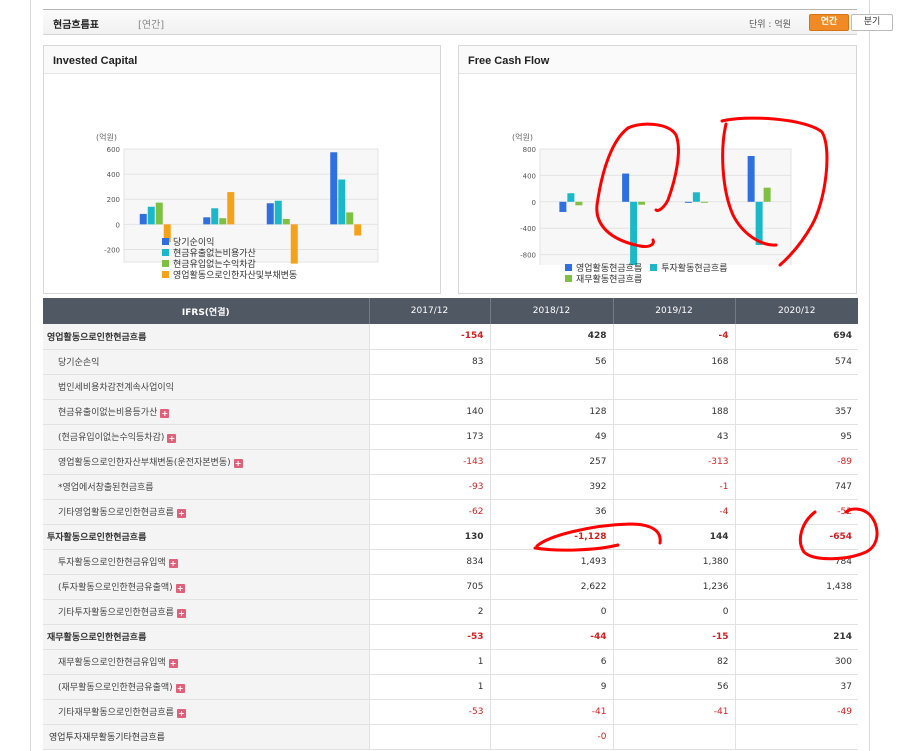  What do you see at coordinates (551, 337) in the screenshot?
I see `value-cell: 428` at bounding box center [551, 337].